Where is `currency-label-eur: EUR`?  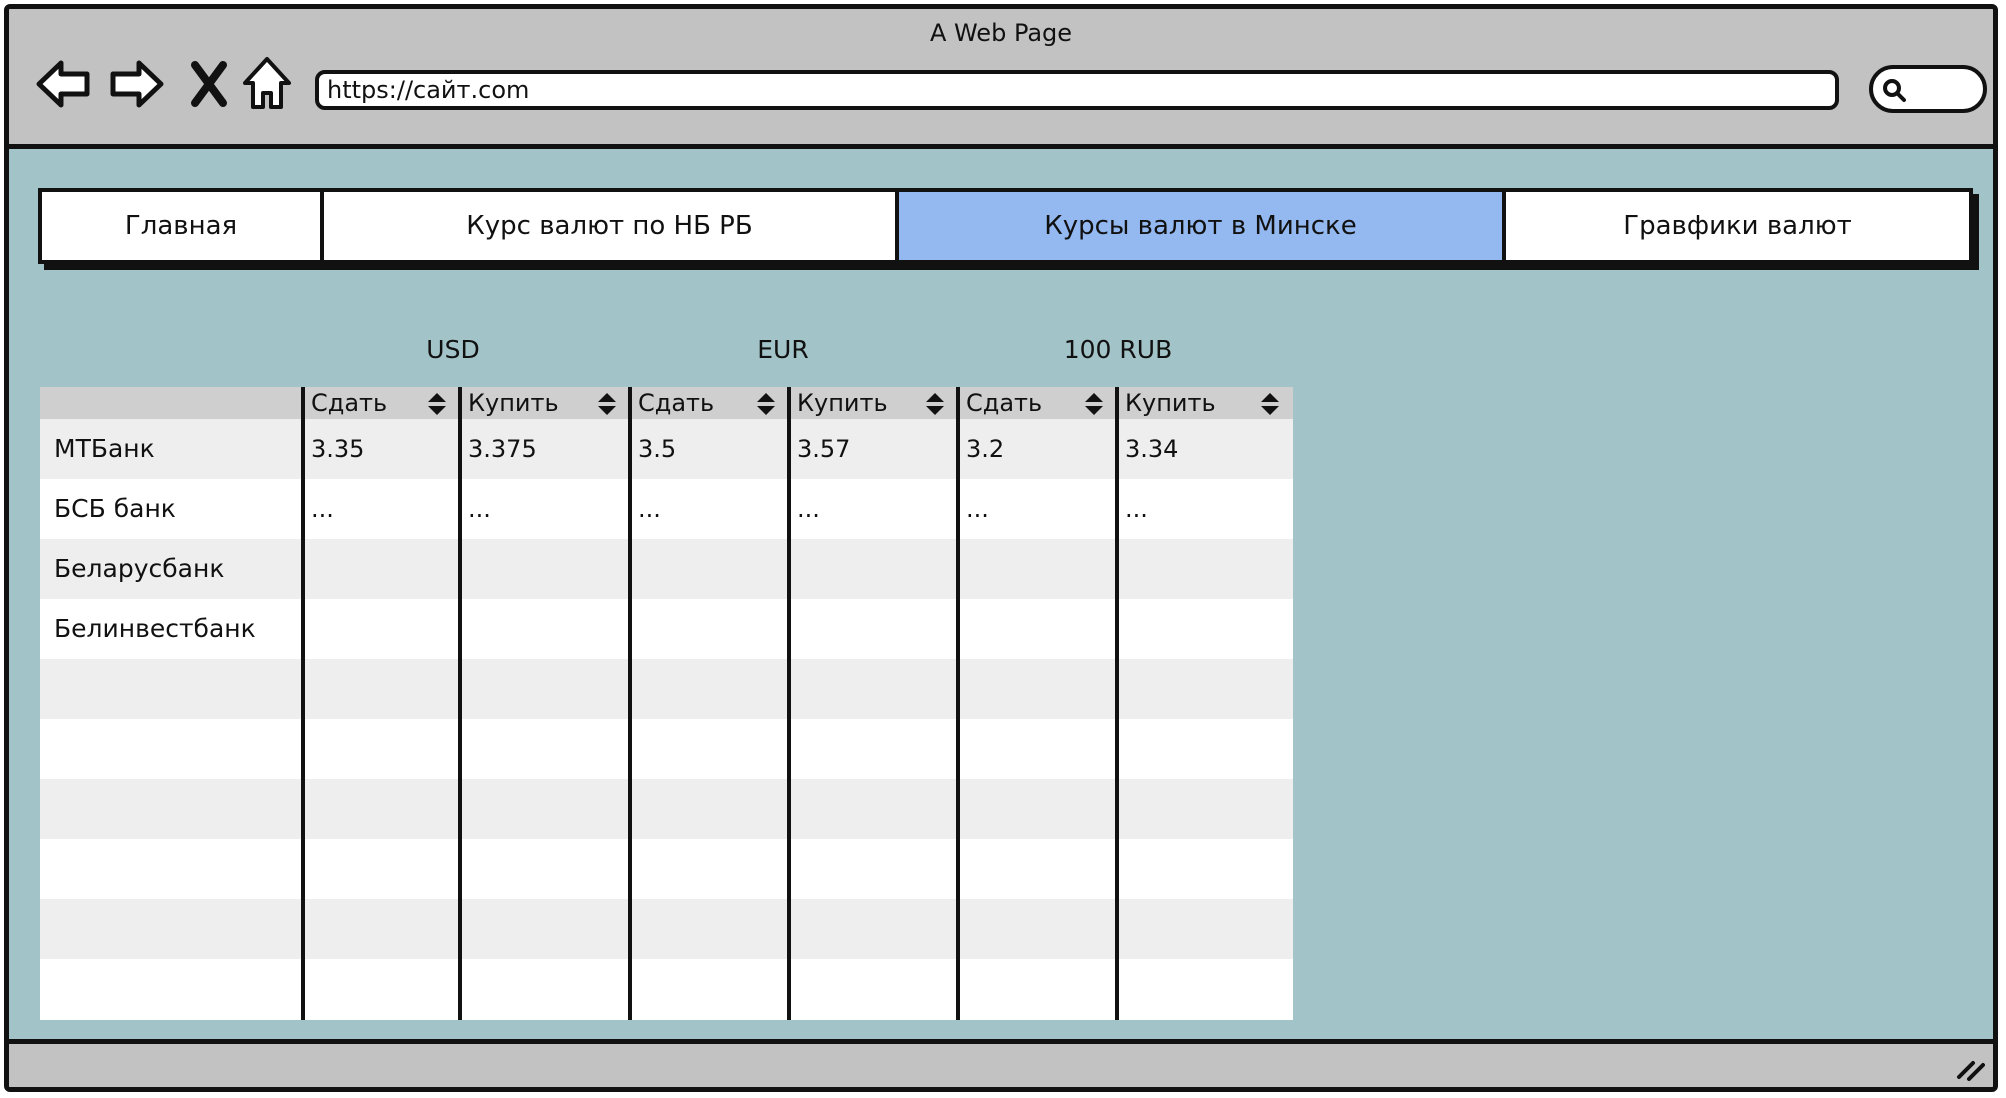
currency-label-eur: EUR is located at coordinates (783, 349).